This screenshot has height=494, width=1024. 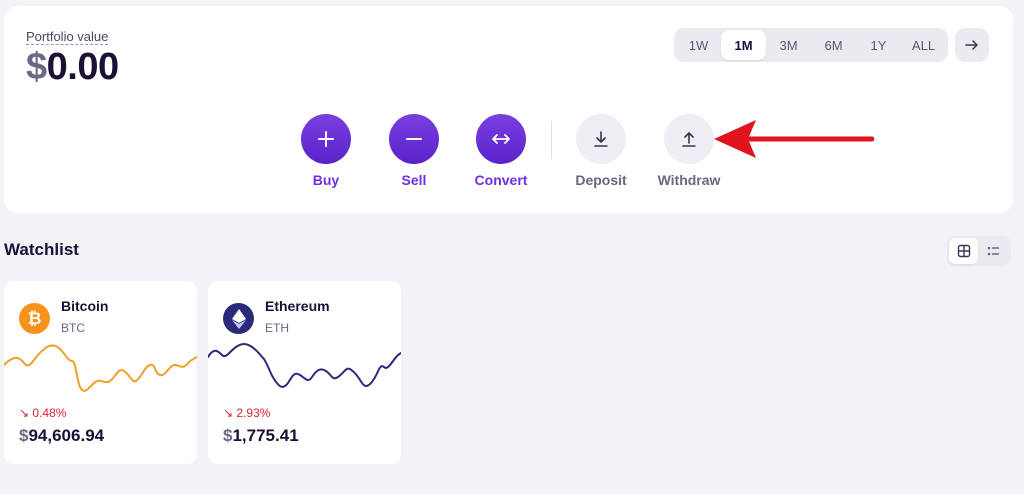 I want to click on coin-name: Ethereum, so click(x=297, y=306).